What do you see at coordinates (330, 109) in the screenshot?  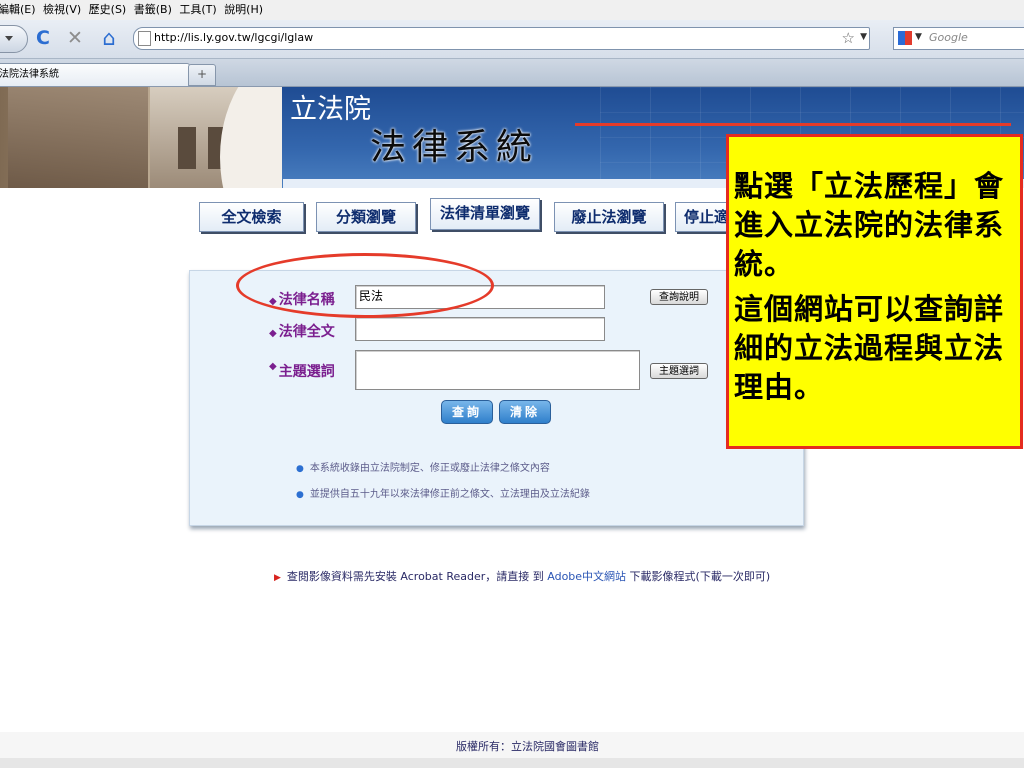 I see `banner-org-name: 立法院` at bounding box center [330, 109].